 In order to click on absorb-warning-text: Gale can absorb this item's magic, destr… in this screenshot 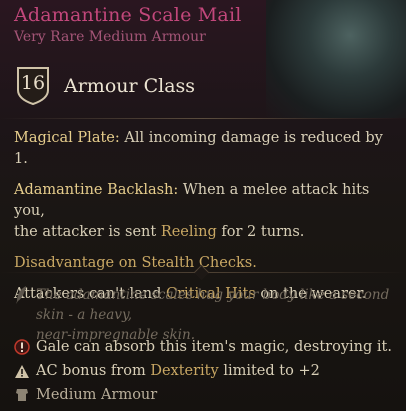, I will do `click(214, 347)`.